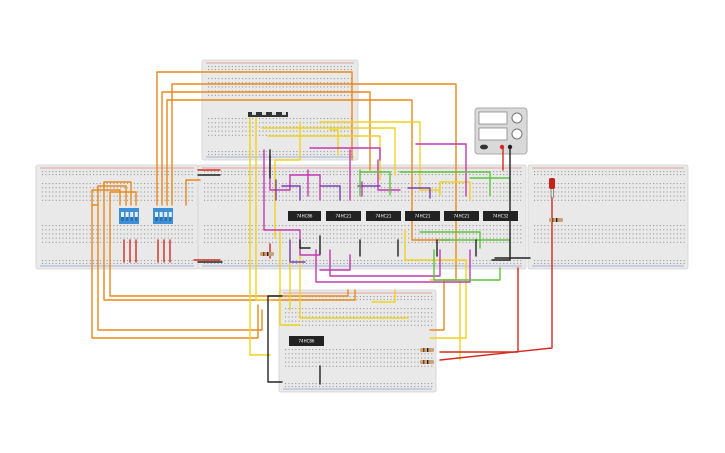 This screenshot has height=453, width=725. I want to click on psu-power-switch, so click(484, 147).